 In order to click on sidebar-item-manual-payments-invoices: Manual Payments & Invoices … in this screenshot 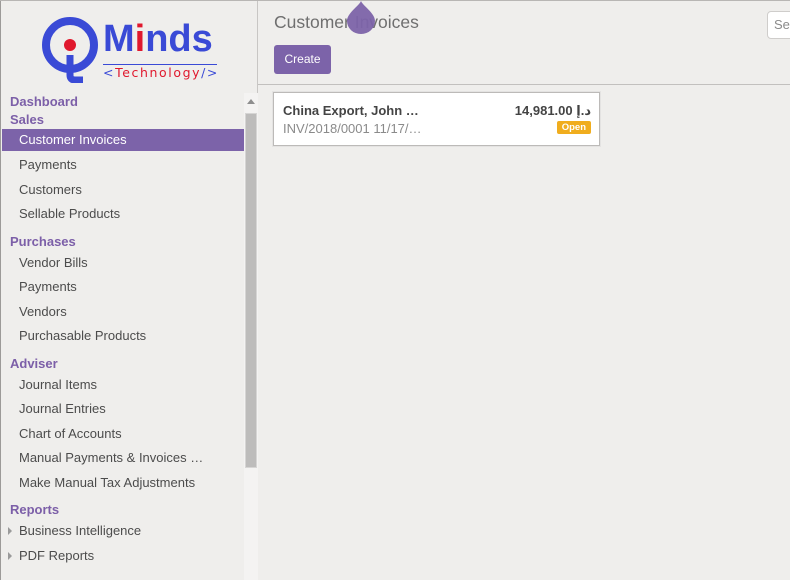, I will do `click(123, 458)`.